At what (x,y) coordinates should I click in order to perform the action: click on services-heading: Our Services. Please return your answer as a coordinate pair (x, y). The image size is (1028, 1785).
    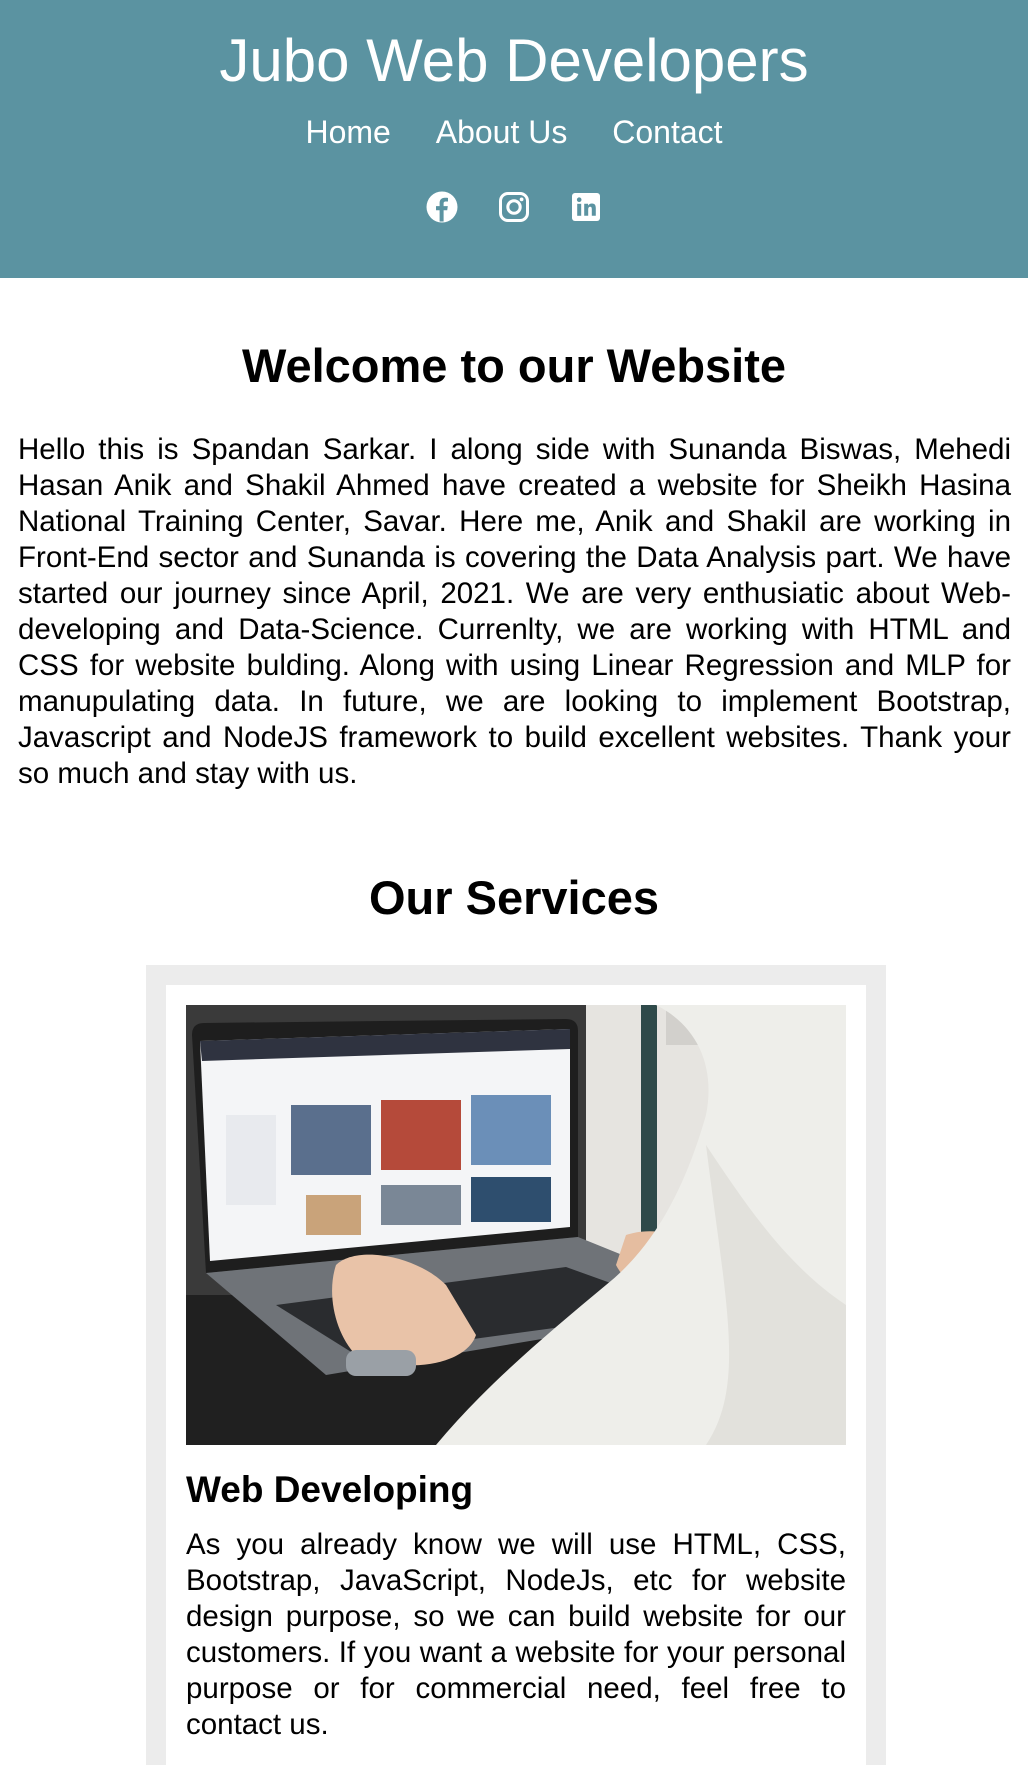
    Looking at the image, I should click on (513, 897).